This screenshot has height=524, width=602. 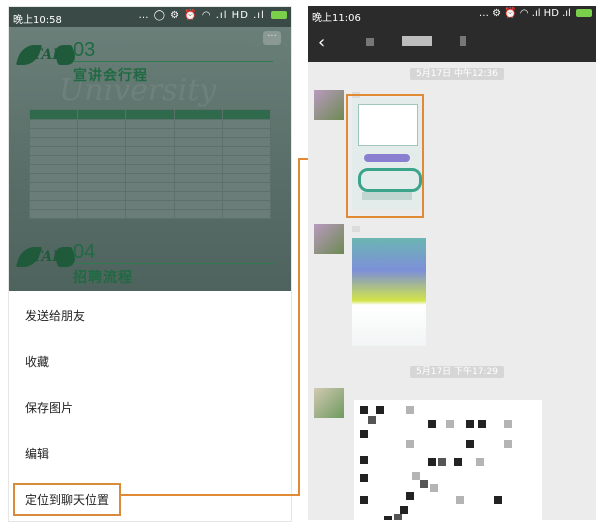 I want to click on mute-icon, so click(x=463, y=41).